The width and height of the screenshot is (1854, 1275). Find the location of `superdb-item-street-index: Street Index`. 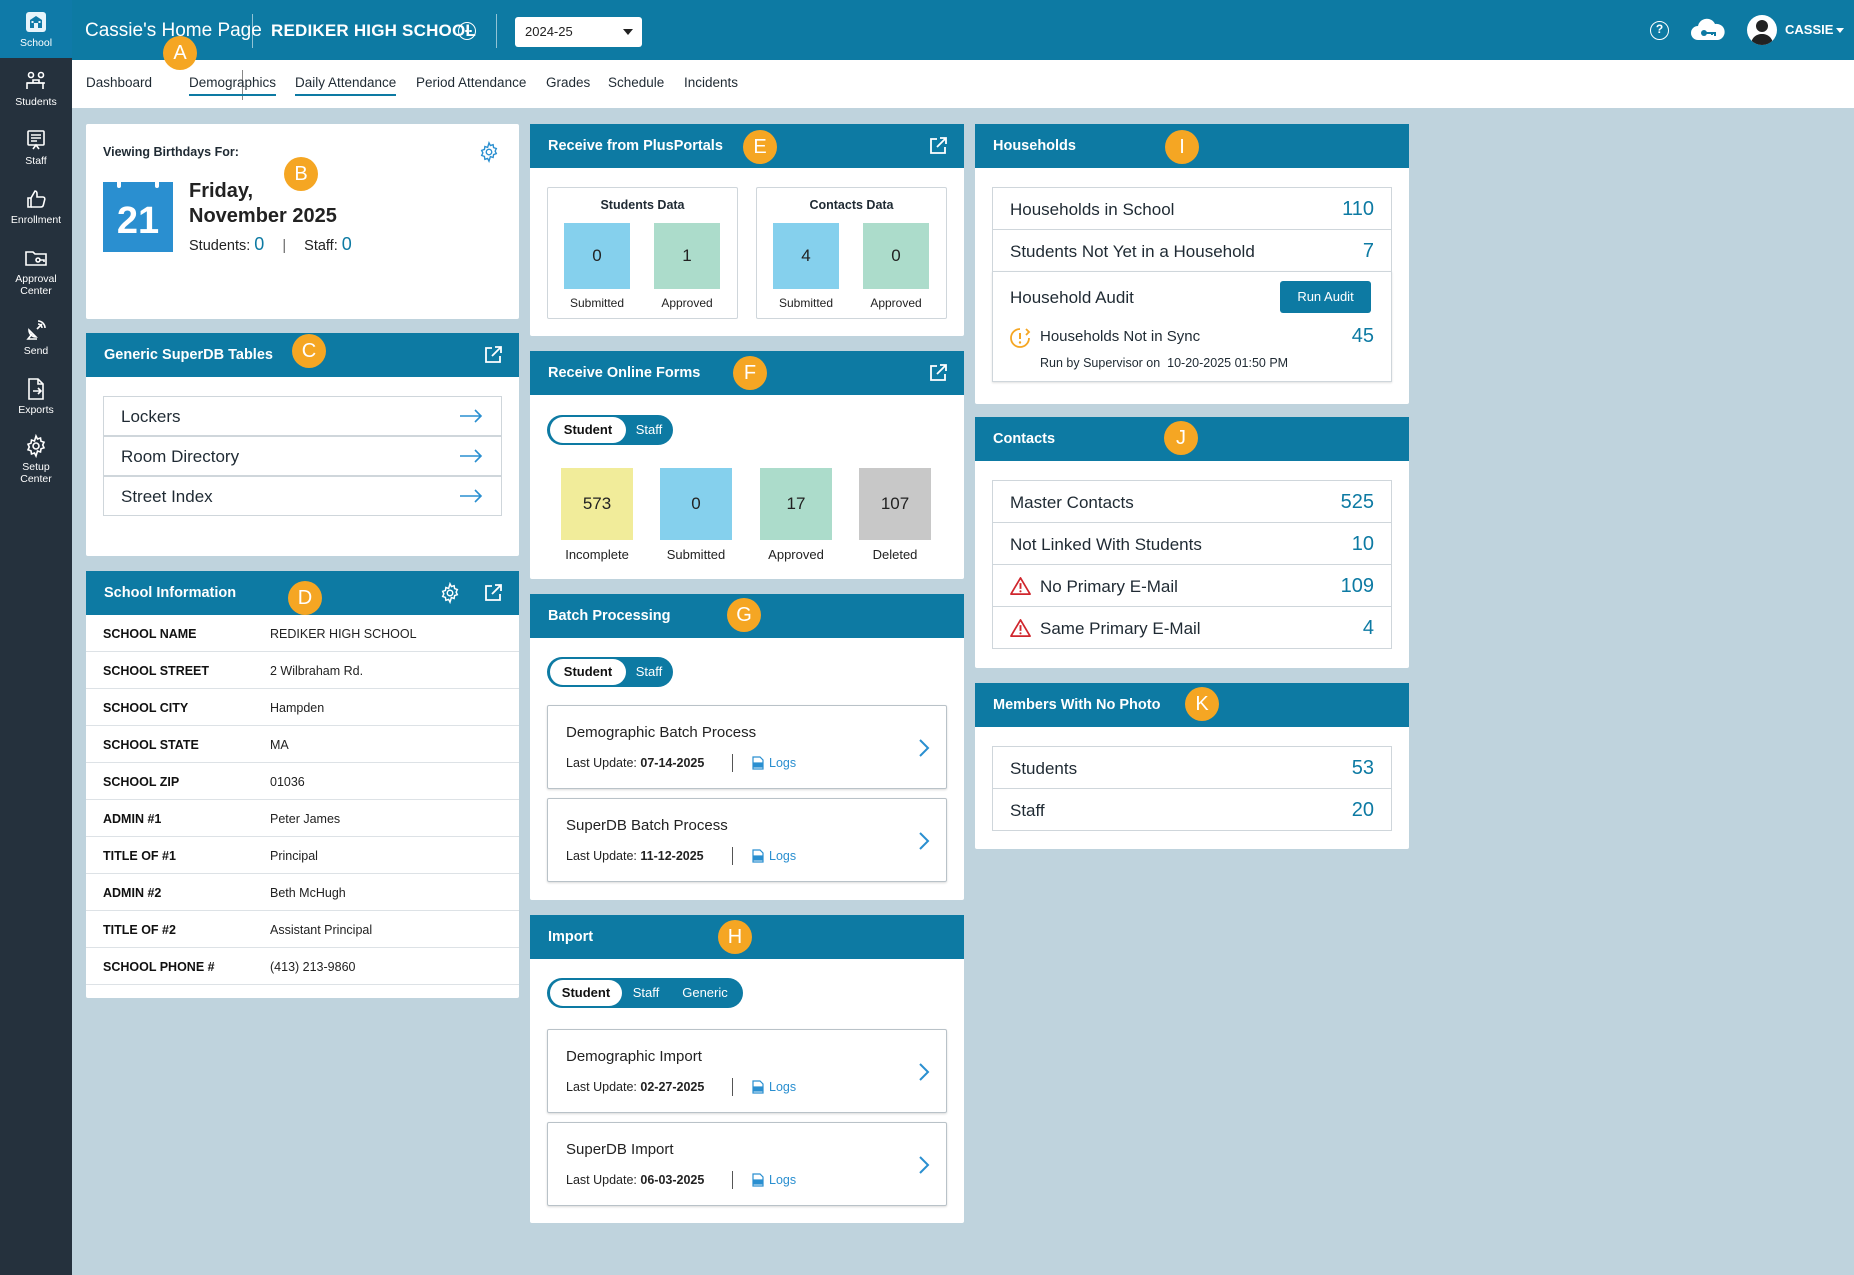

superdb-item-street-index: Street Index is located at coordinates (302, 496).